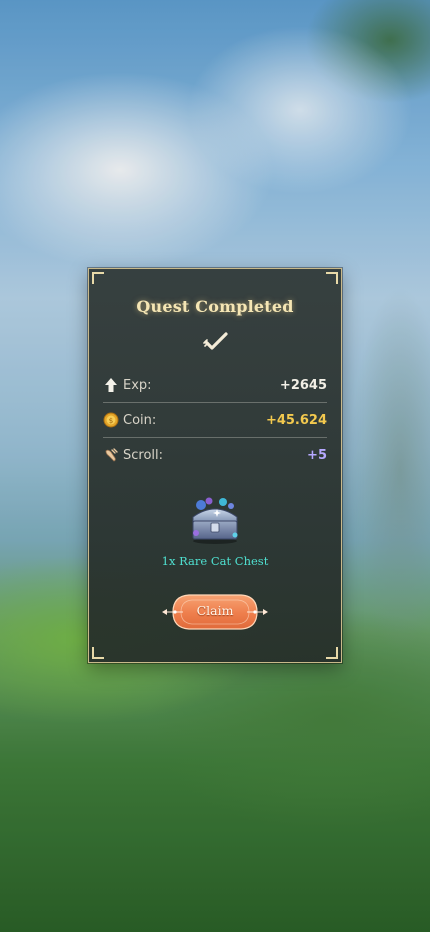  Describe the element at coordinates (216, 341) in the screenshot. I see `checkmark-icon` at that location.